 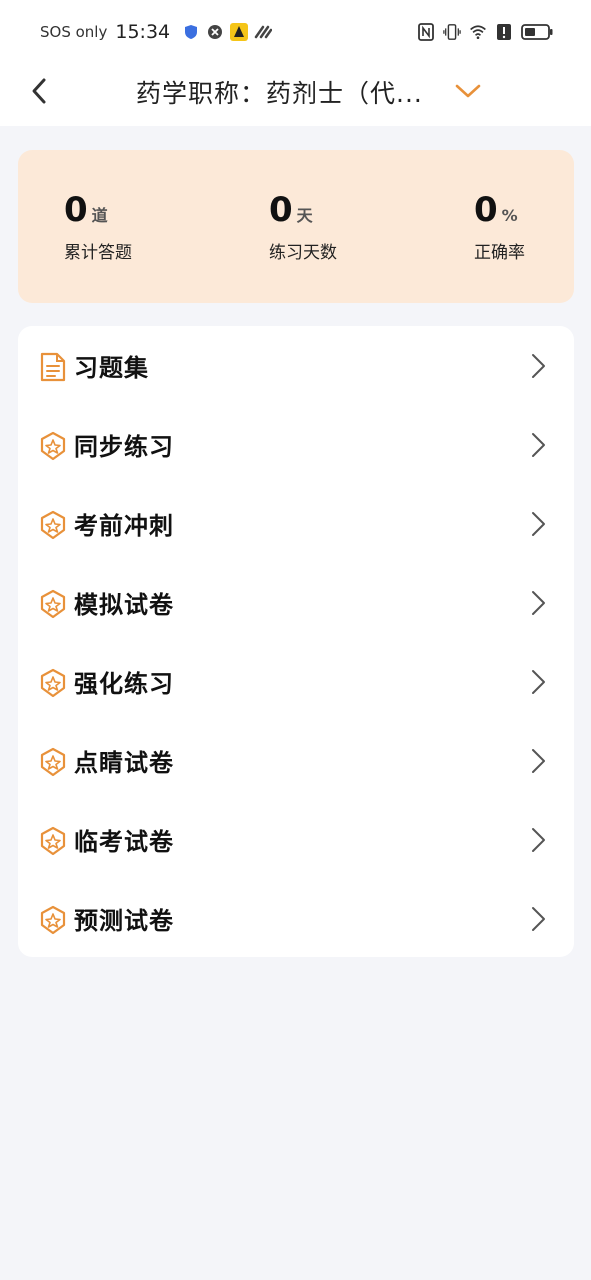 I want to click on menu-item-label: 考前冲刺, so click(x=124, y=526).